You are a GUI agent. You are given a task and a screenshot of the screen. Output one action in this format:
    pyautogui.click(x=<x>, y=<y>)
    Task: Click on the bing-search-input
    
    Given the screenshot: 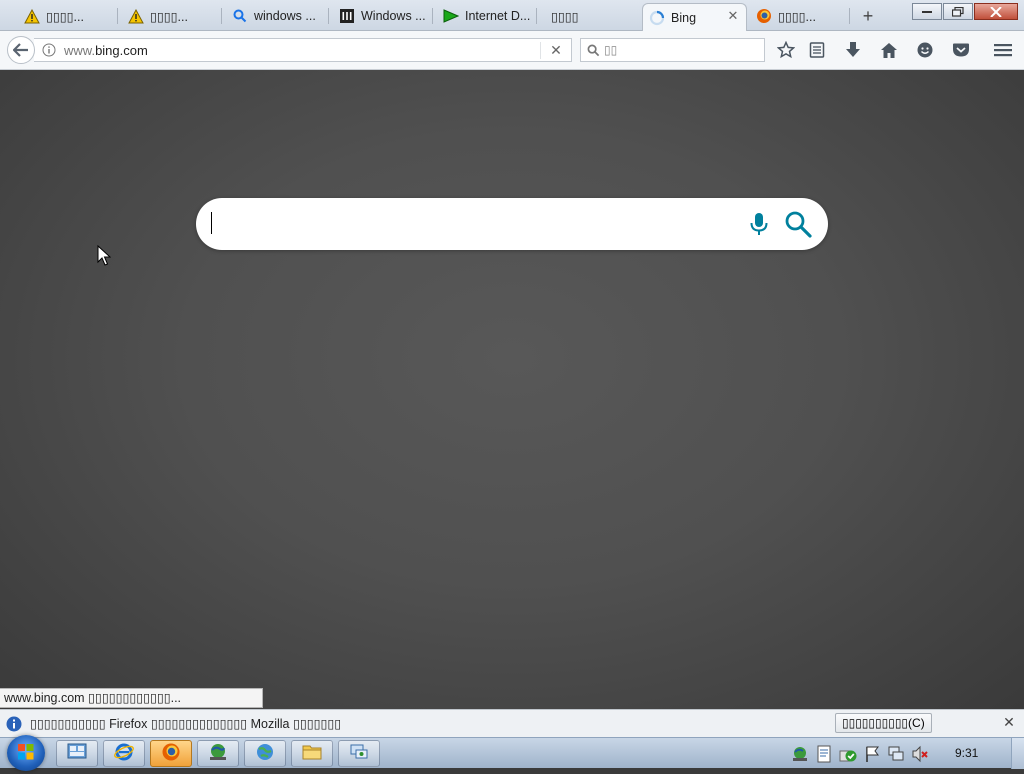 What is the action you would take?
    pyautogui.click(x=472, y=225)
    